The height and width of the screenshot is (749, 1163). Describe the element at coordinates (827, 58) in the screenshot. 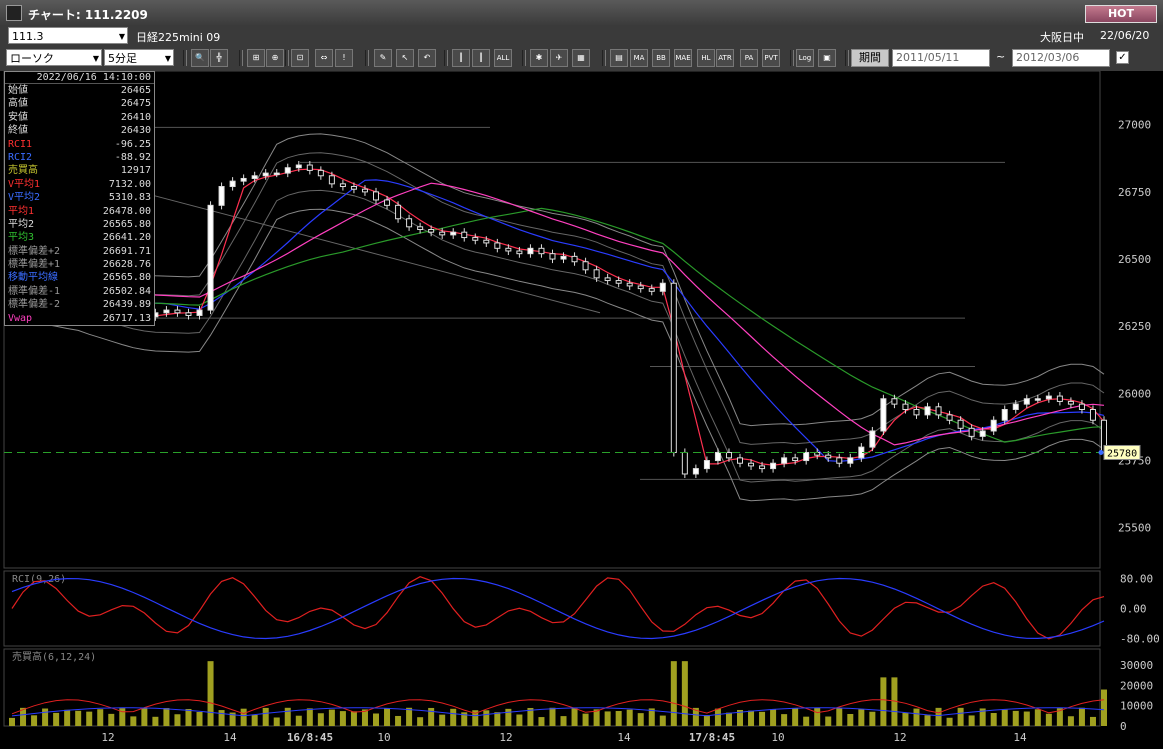

I see `export-icon: ▣` at that location.